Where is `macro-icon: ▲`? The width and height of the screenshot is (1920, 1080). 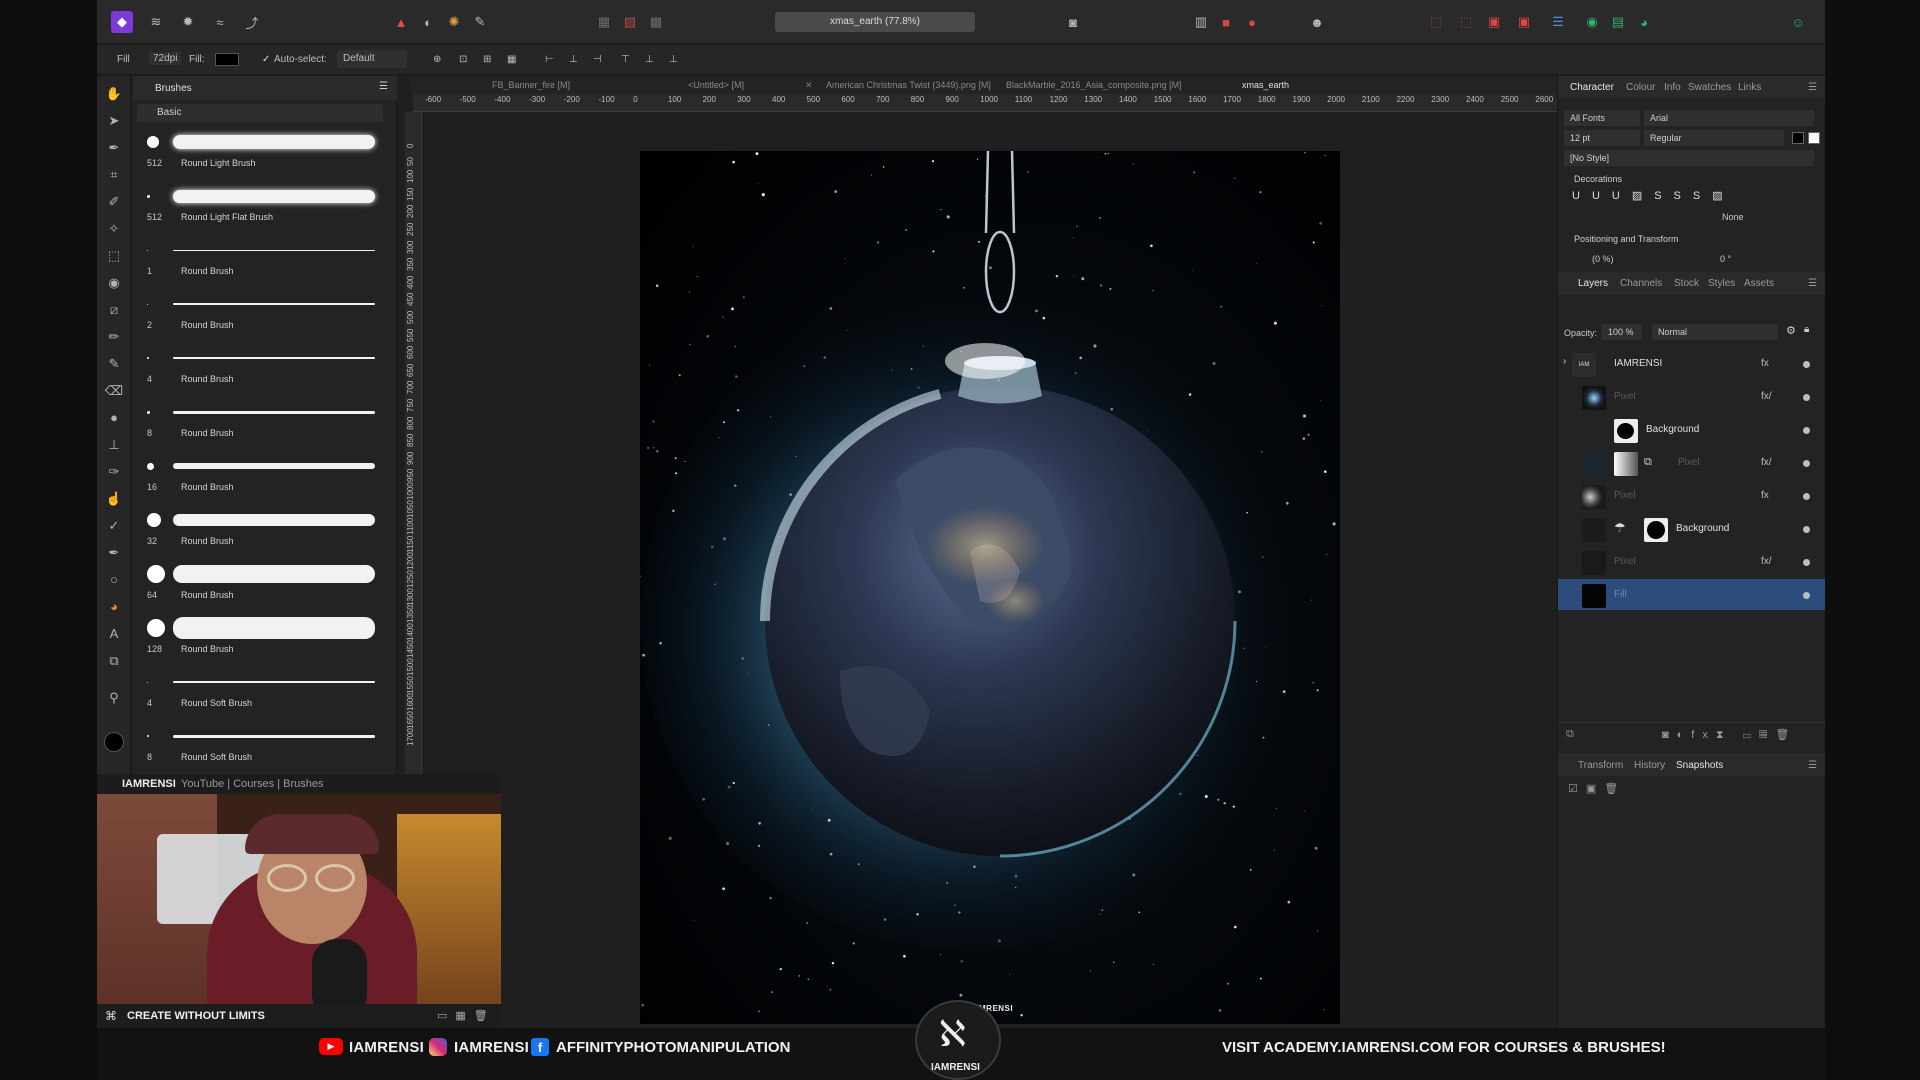
macro-icon: ▲ is located at coordinates (401, 22).